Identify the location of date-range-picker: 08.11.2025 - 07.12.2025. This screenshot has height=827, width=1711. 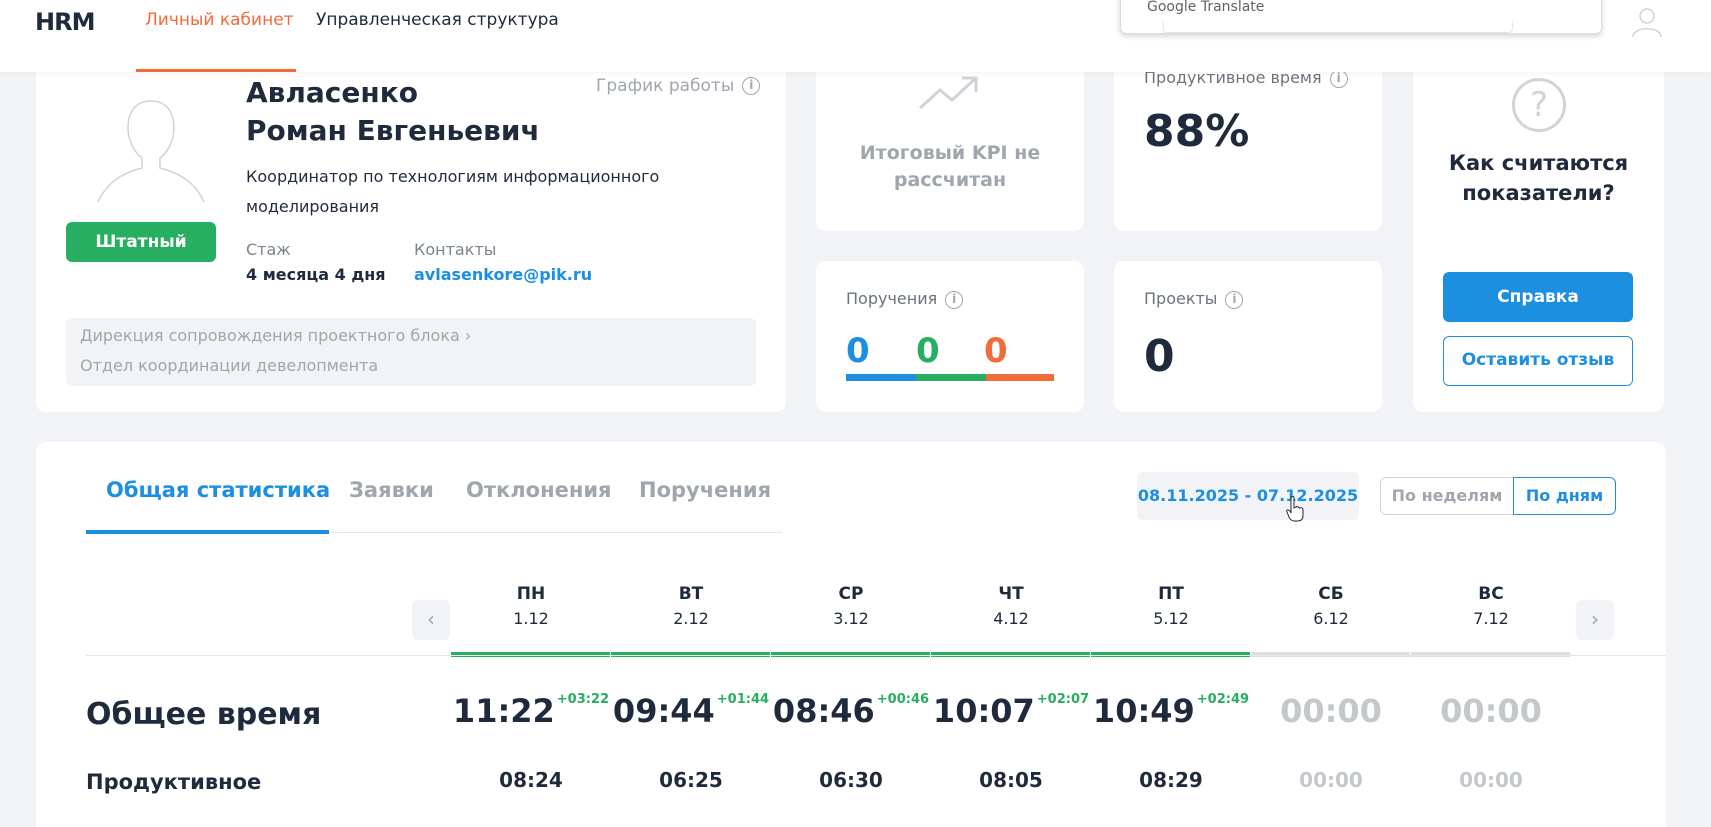
(1248, 496).